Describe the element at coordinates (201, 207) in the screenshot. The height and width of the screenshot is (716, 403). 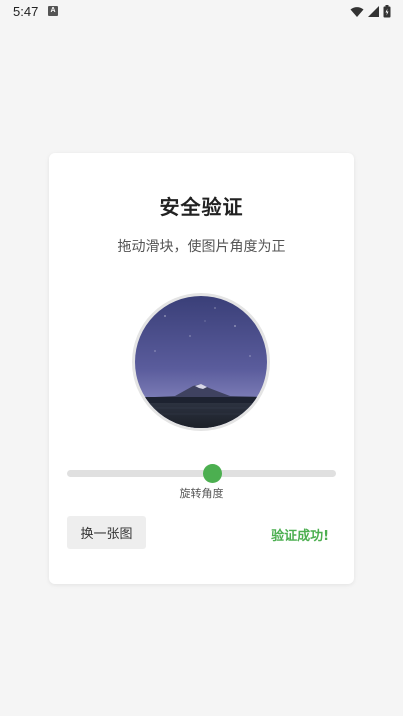
I see `dialog-title: 安全验证` at that location.